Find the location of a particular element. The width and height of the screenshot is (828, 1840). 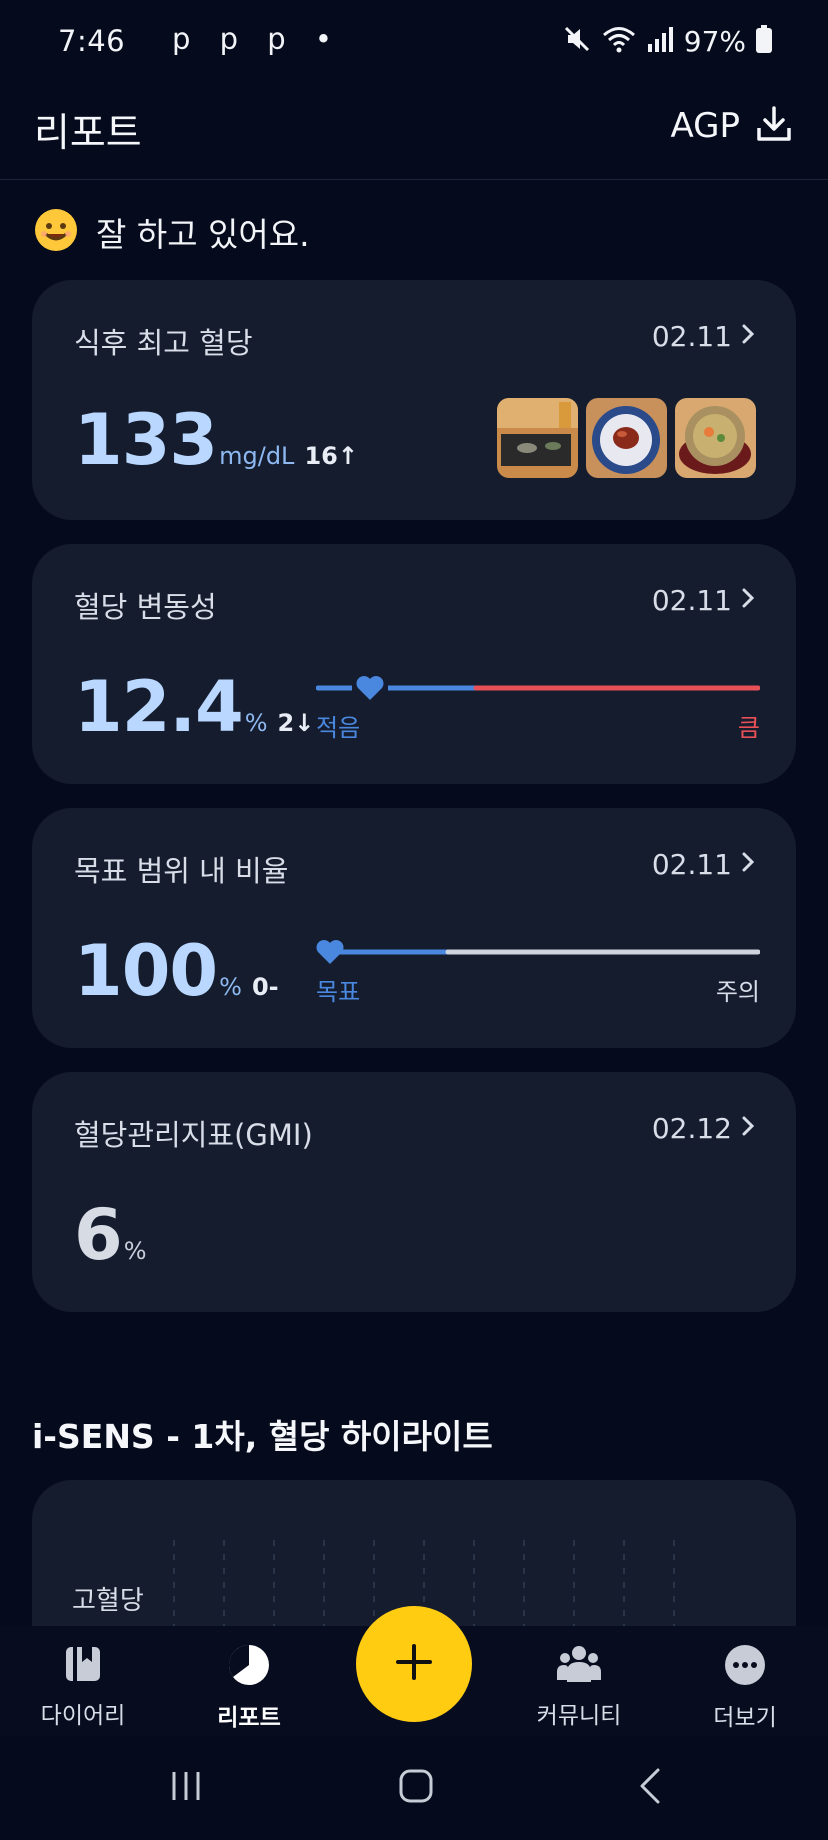

nav-community: 커뮤니티 is located at coordinates (579, 1687).